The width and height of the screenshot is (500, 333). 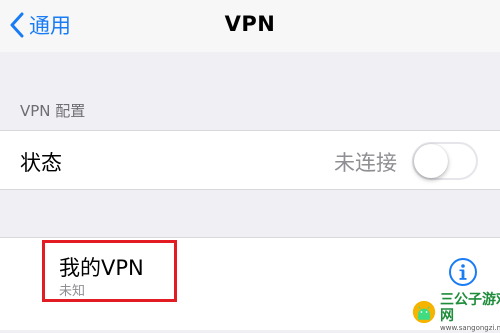 I want to click on vpn-toggle, so click(x=445, y=161).